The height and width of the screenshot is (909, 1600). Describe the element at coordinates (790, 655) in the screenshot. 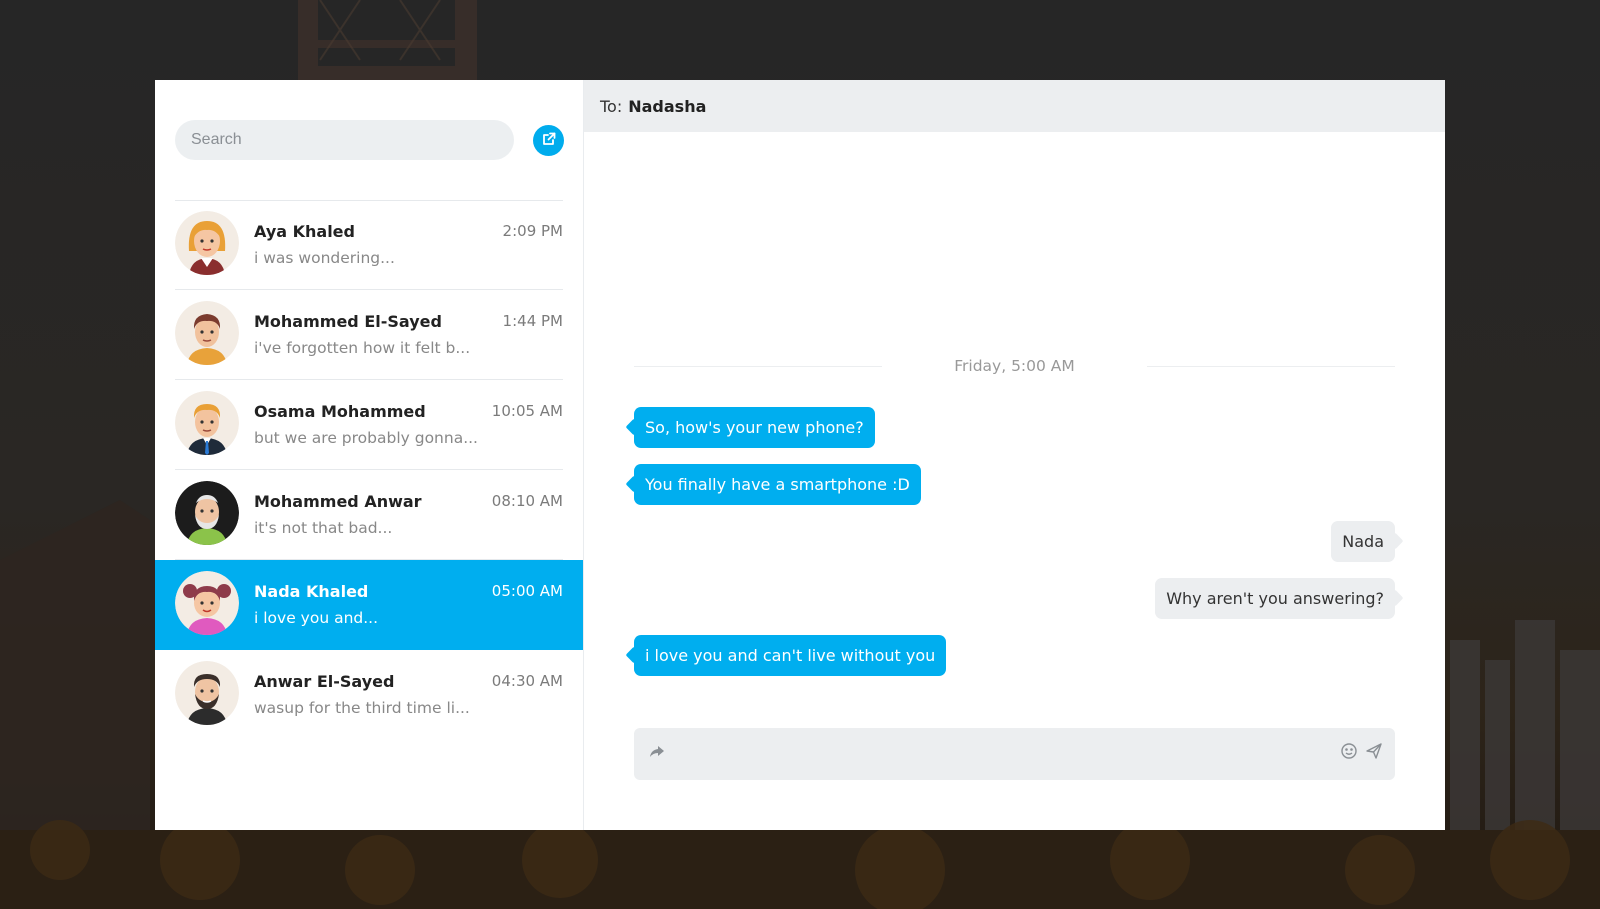

I see `incoming-message: i love you and can't live without you` at that location.